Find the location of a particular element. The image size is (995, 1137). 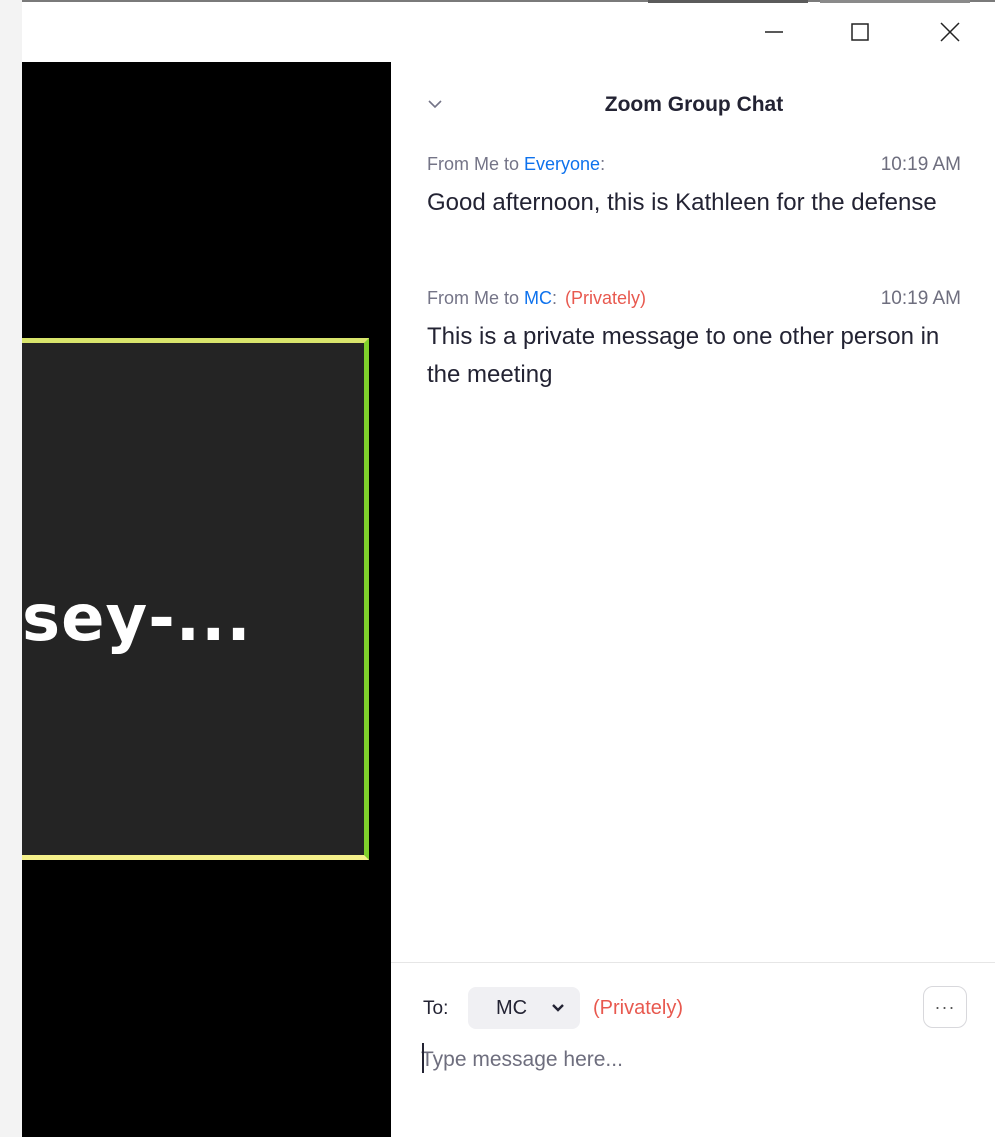

maximize-button is located at coordinates (860, 32).